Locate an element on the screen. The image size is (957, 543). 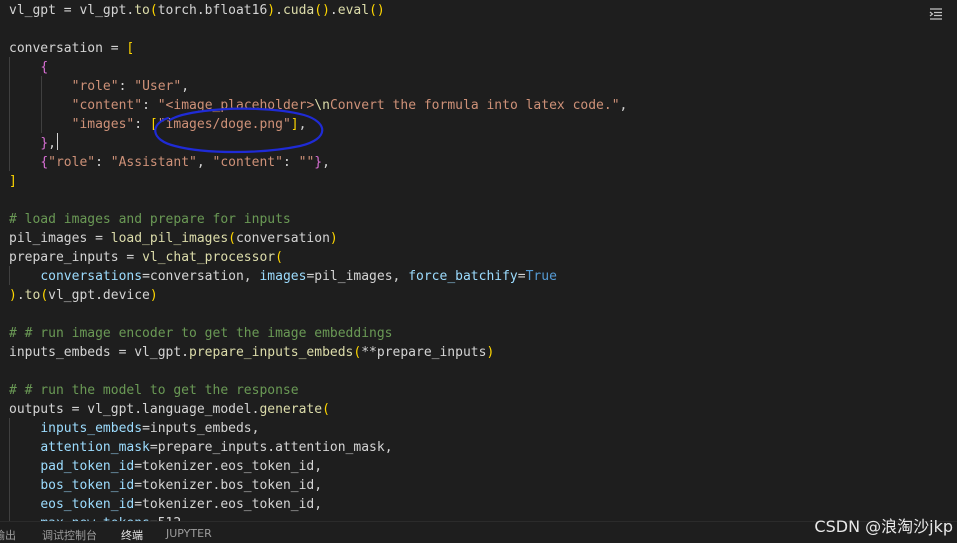
code-token: # # run the model to get the response is located at coordinates (154, 390).